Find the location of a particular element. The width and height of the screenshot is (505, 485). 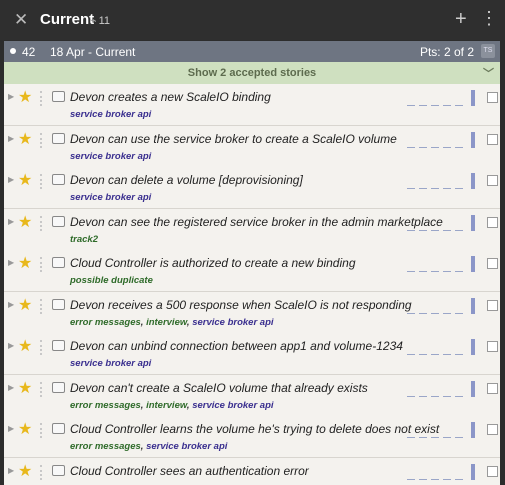

show-accepted-label: Show 2 accepted stories is located at coordinates (252, 73).